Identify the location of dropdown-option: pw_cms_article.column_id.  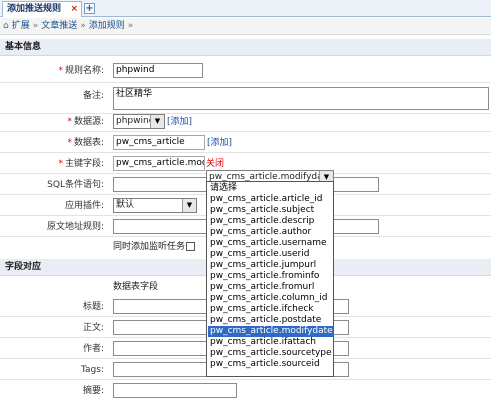
(271, 298).